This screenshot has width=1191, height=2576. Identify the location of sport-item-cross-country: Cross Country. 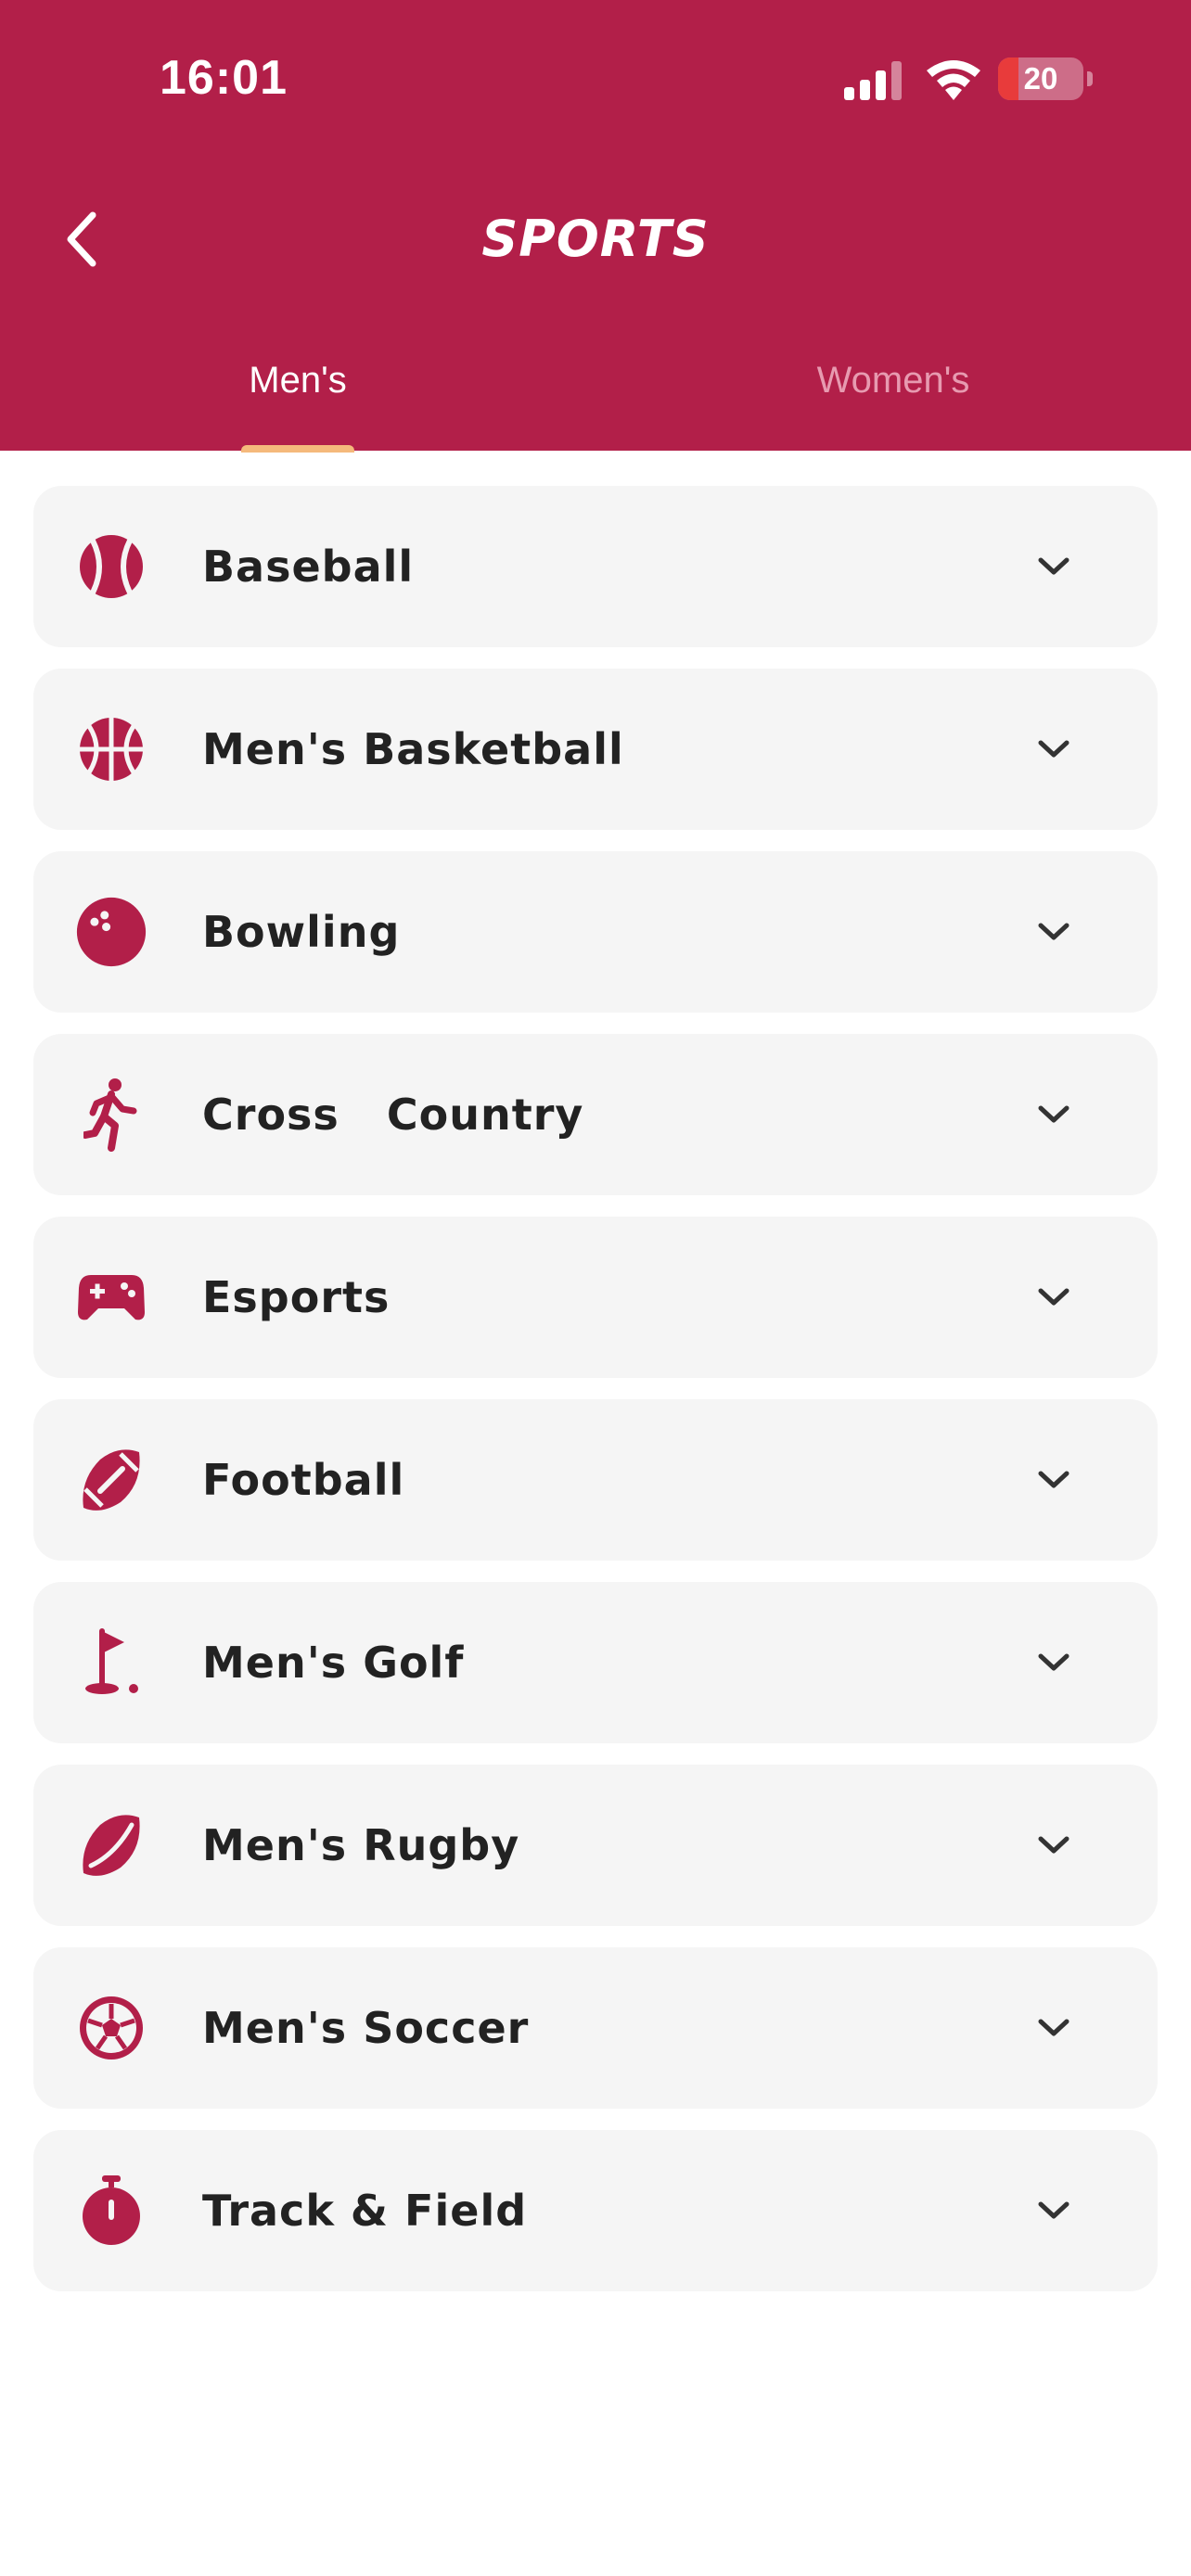
(595, 1115).